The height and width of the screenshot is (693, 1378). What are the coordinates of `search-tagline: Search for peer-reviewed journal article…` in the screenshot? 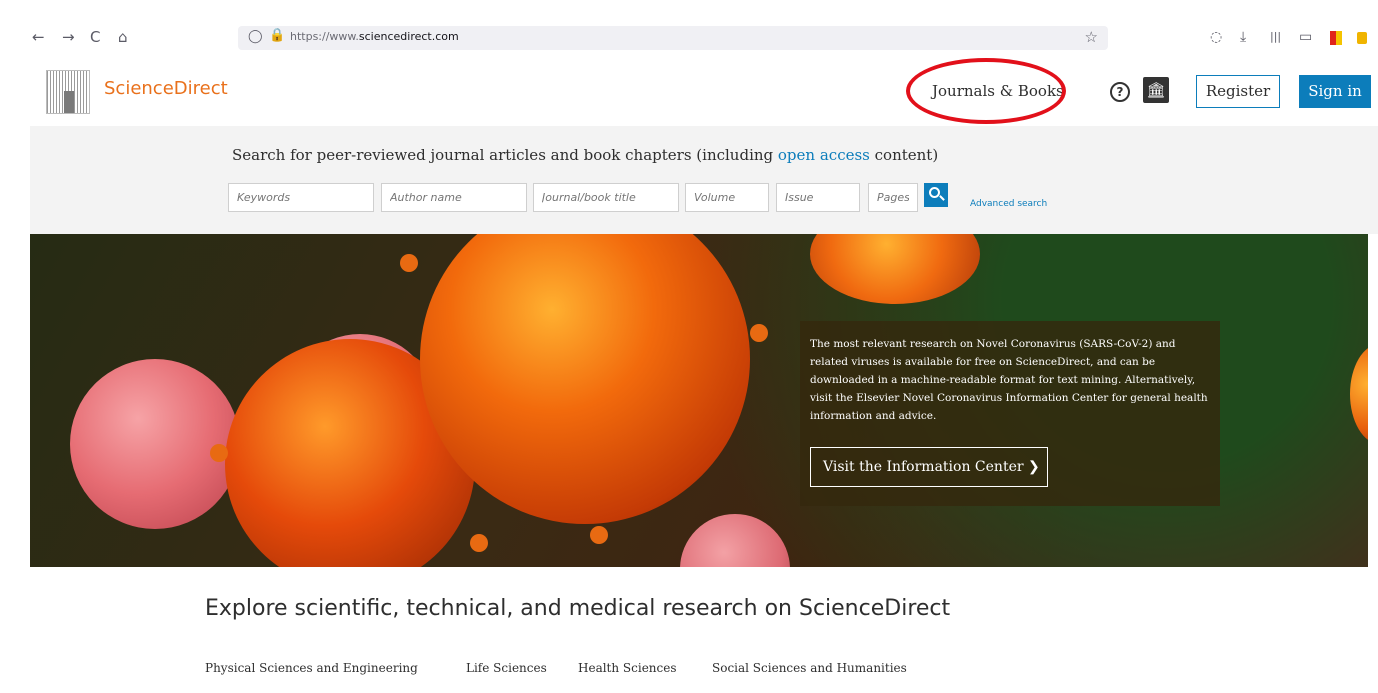 It's located at (585, 155).